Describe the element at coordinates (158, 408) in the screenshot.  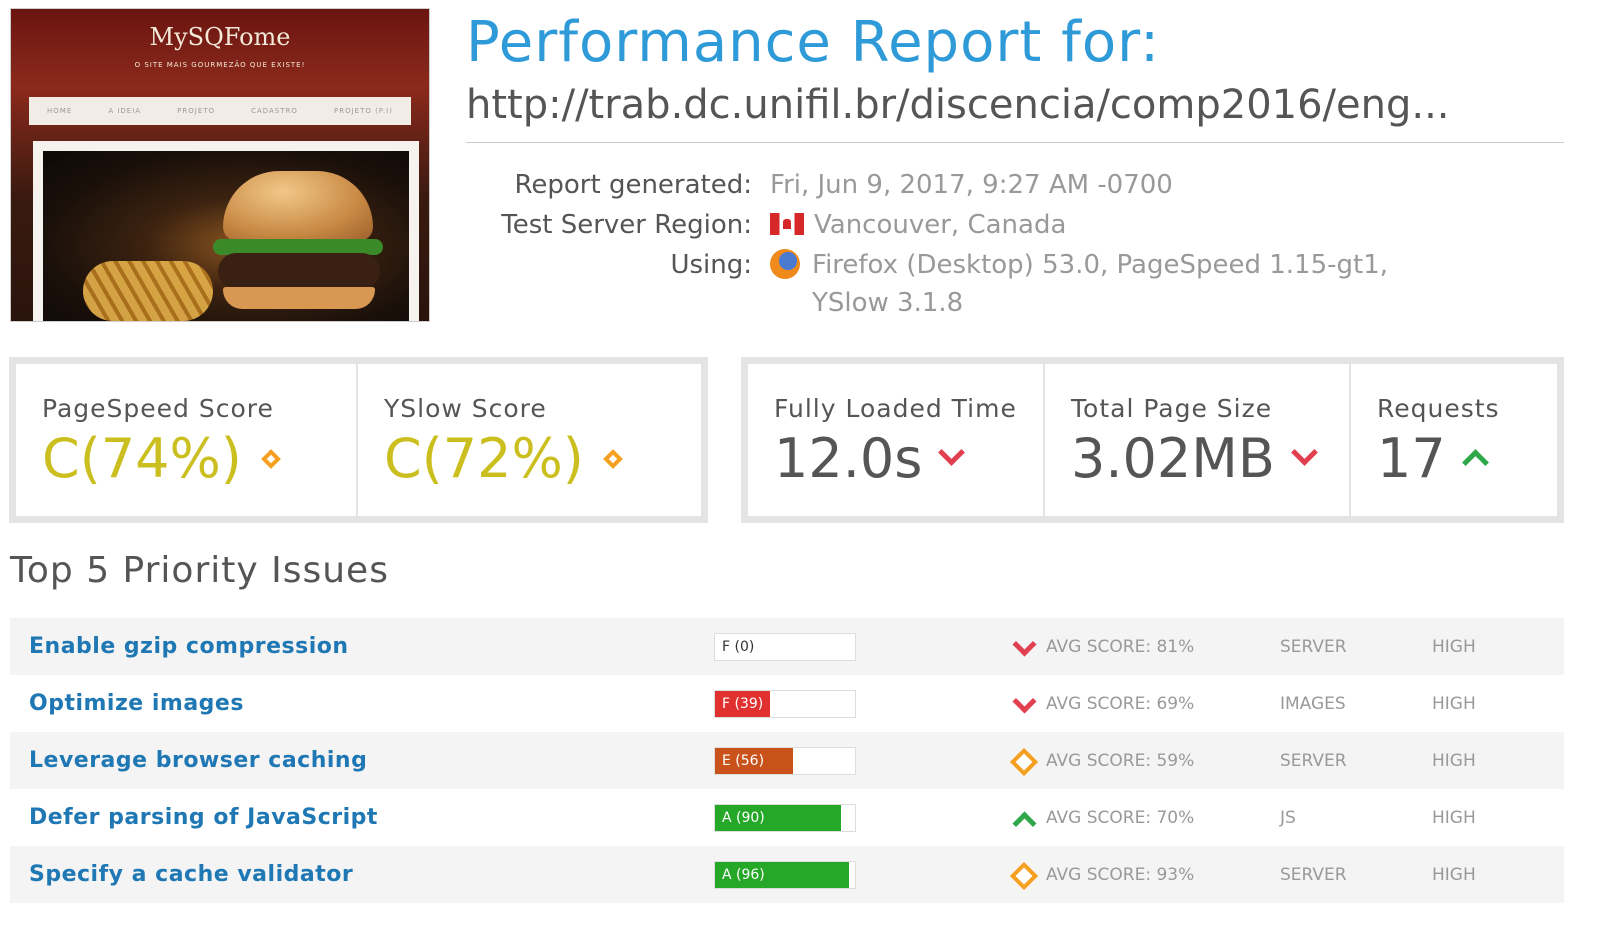
I see `pagespeed-score-label: PageSpeed Score` at that location.